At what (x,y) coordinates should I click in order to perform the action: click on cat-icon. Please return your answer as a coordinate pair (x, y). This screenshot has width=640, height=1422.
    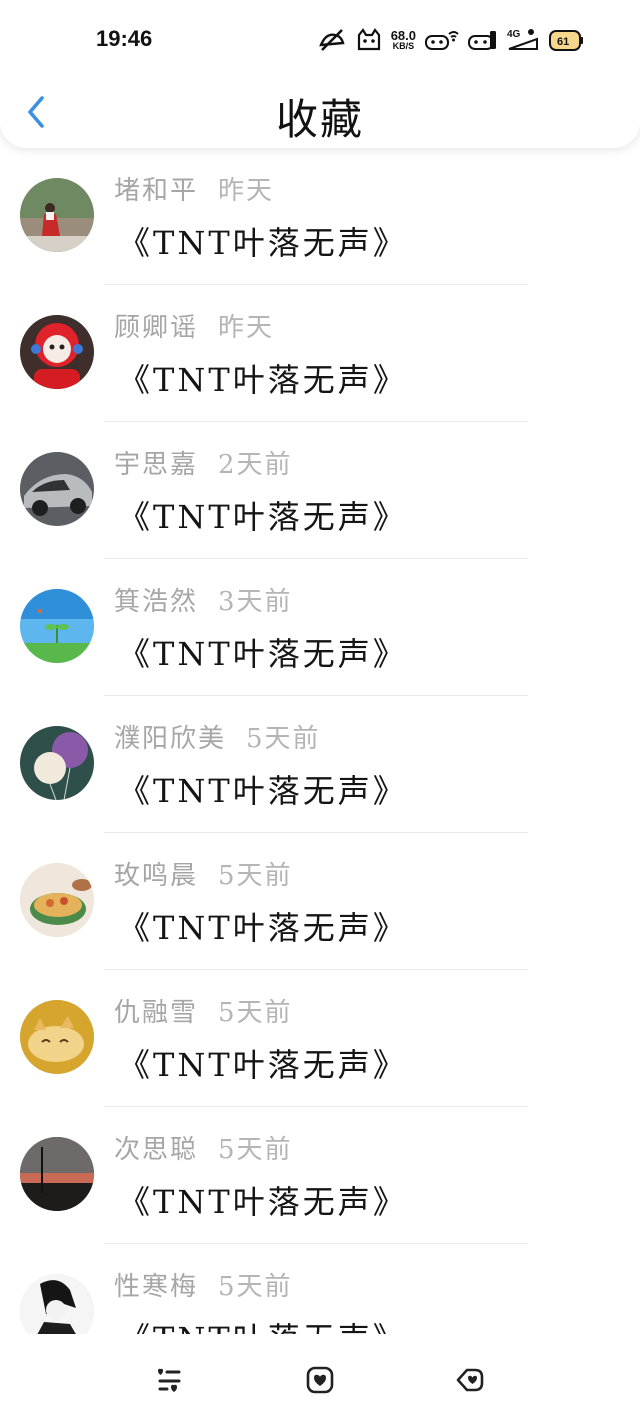
    Looking at the image, I should click on (369, 40).